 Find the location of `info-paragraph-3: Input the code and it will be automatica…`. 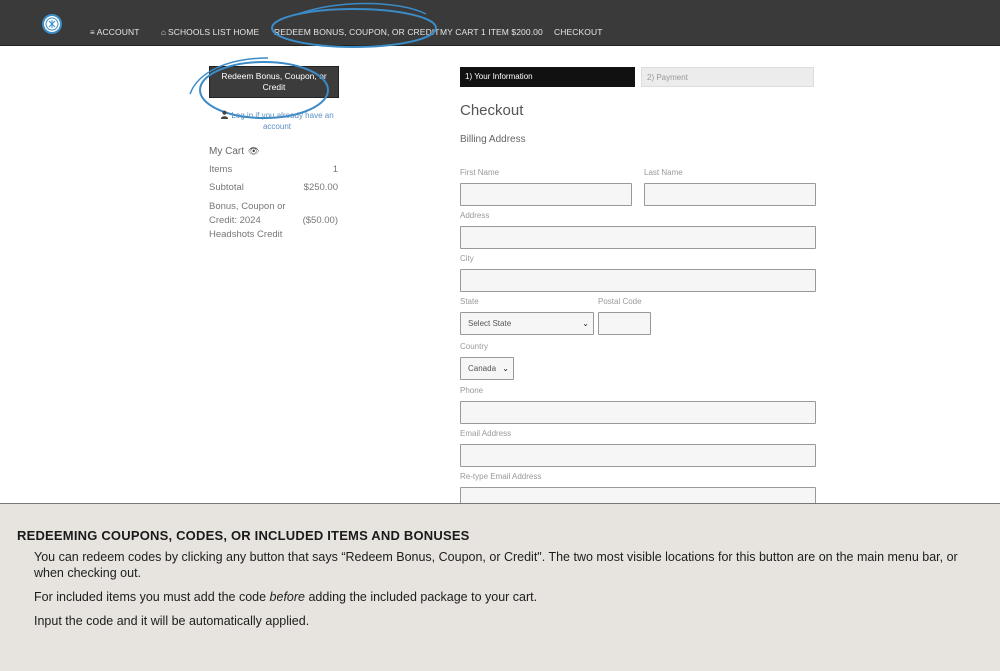

info-paragraph-3: Input the code and it will be automatica… is located at coordinates (172, 621).